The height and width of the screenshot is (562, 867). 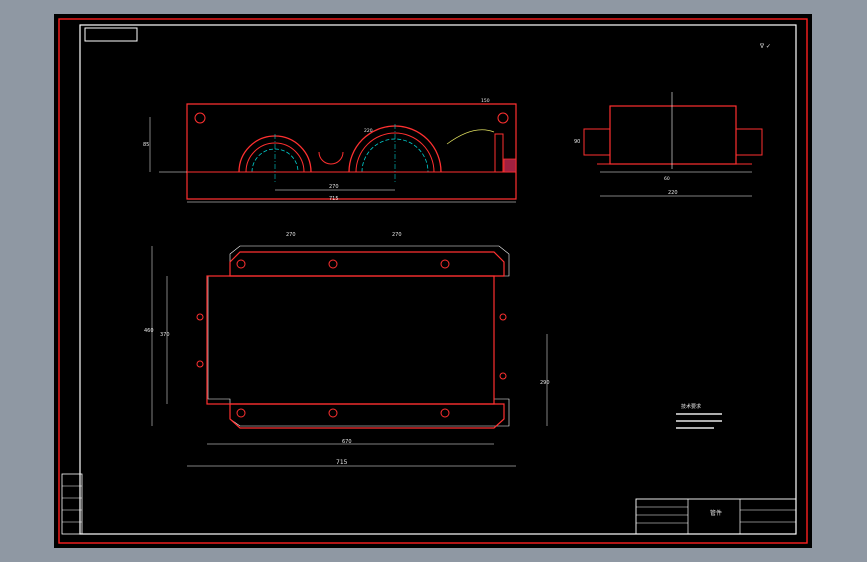 What do you see at coordinates (200, 118) in the screenshot?
I see `front-hole-left` at bounding box center [200, 118].